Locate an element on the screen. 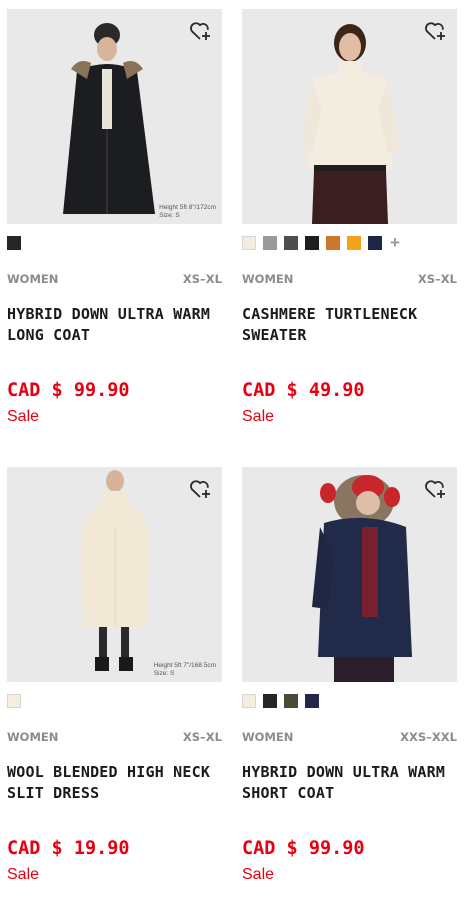 Image resolution: width=467 pixels, height=899 pixels. product-image: Height 5ft 7"/168.5cm Size: S is located at coordinates (114, 574).